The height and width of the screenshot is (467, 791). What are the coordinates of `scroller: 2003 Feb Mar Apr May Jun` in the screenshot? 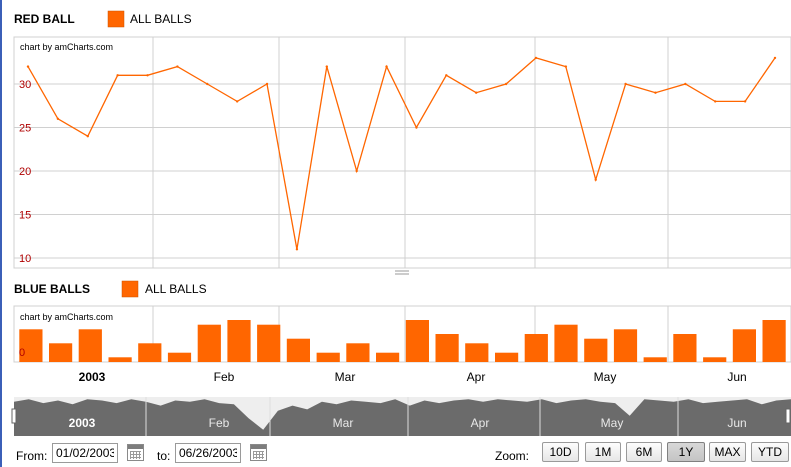 It's located at (401, 416).